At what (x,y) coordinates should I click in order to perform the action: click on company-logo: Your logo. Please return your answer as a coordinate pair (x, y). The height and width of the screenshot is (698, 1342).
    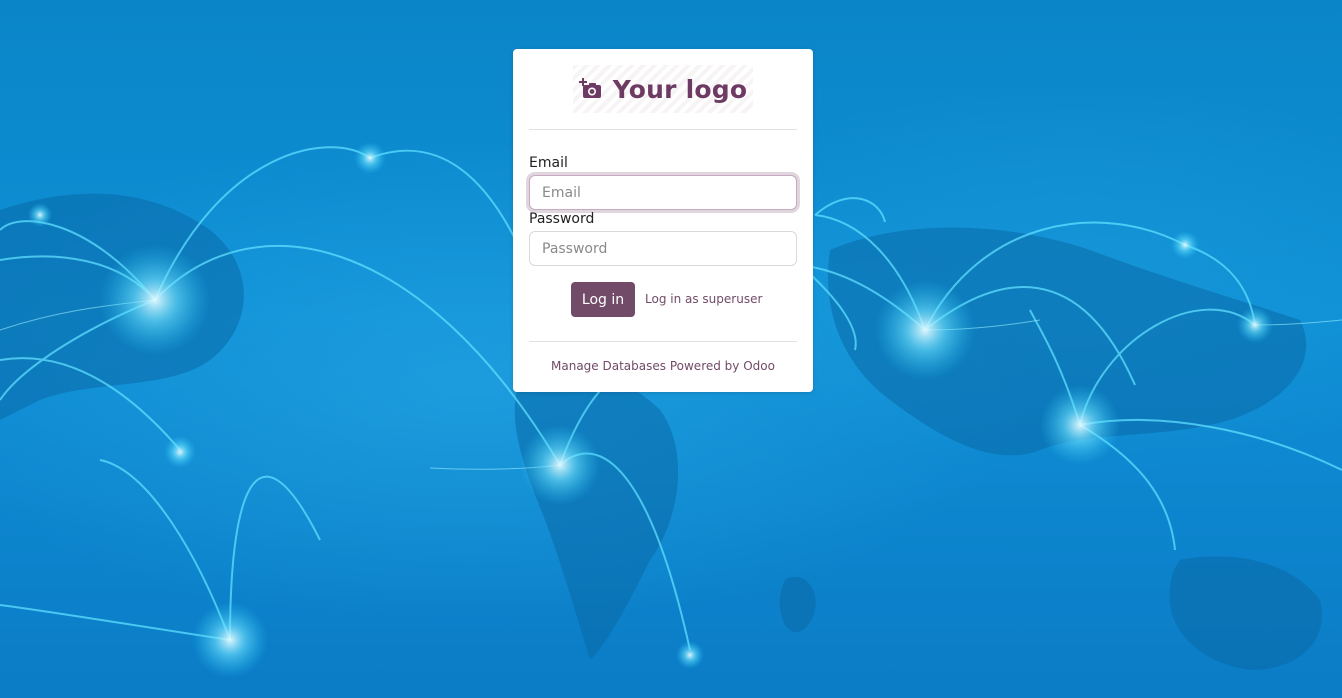
    Looking at the image, I should click on (663, 89).